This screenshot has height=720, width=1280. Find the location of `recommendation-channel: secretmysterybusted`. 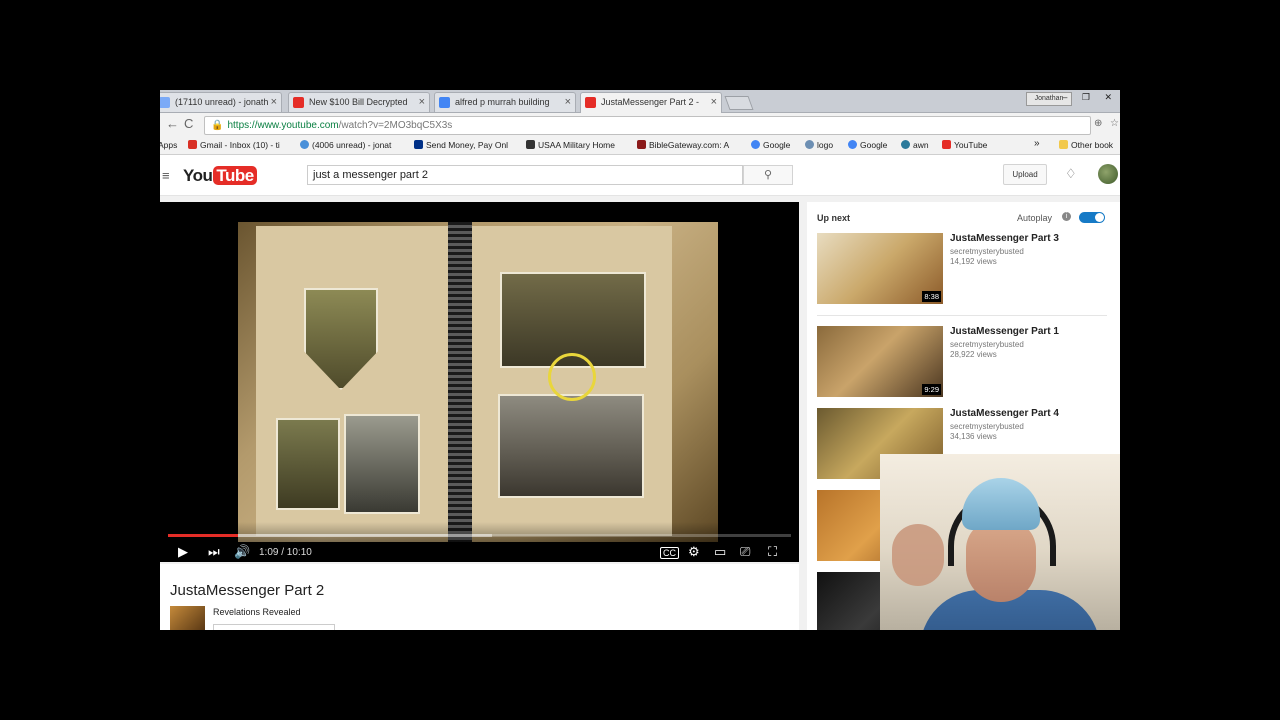

recommendation-channel: secretmysterybusted is located at coordinates (987, 251).